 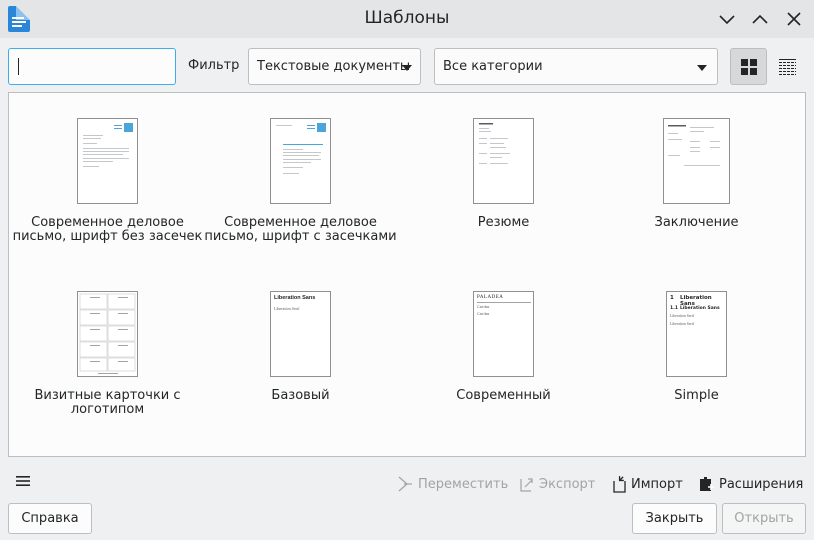 I want to click on import-icon, so click(x=619, y=484).